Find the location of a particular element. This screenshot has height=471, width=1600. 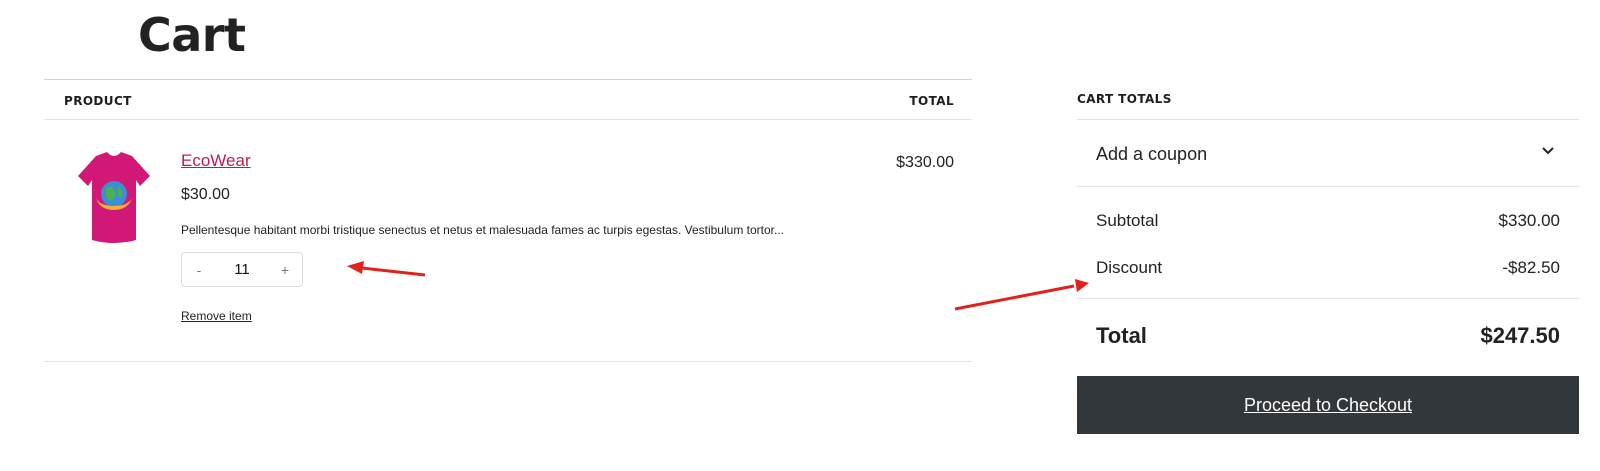

increase-quantity-button: + is located at coordinates (285, 270).